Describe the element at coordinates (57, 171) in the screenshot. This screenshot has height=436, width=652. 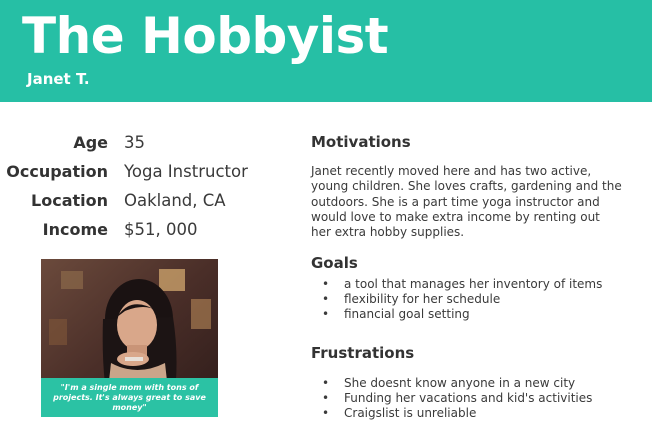
I see `fact-label: Occupation` at that location.